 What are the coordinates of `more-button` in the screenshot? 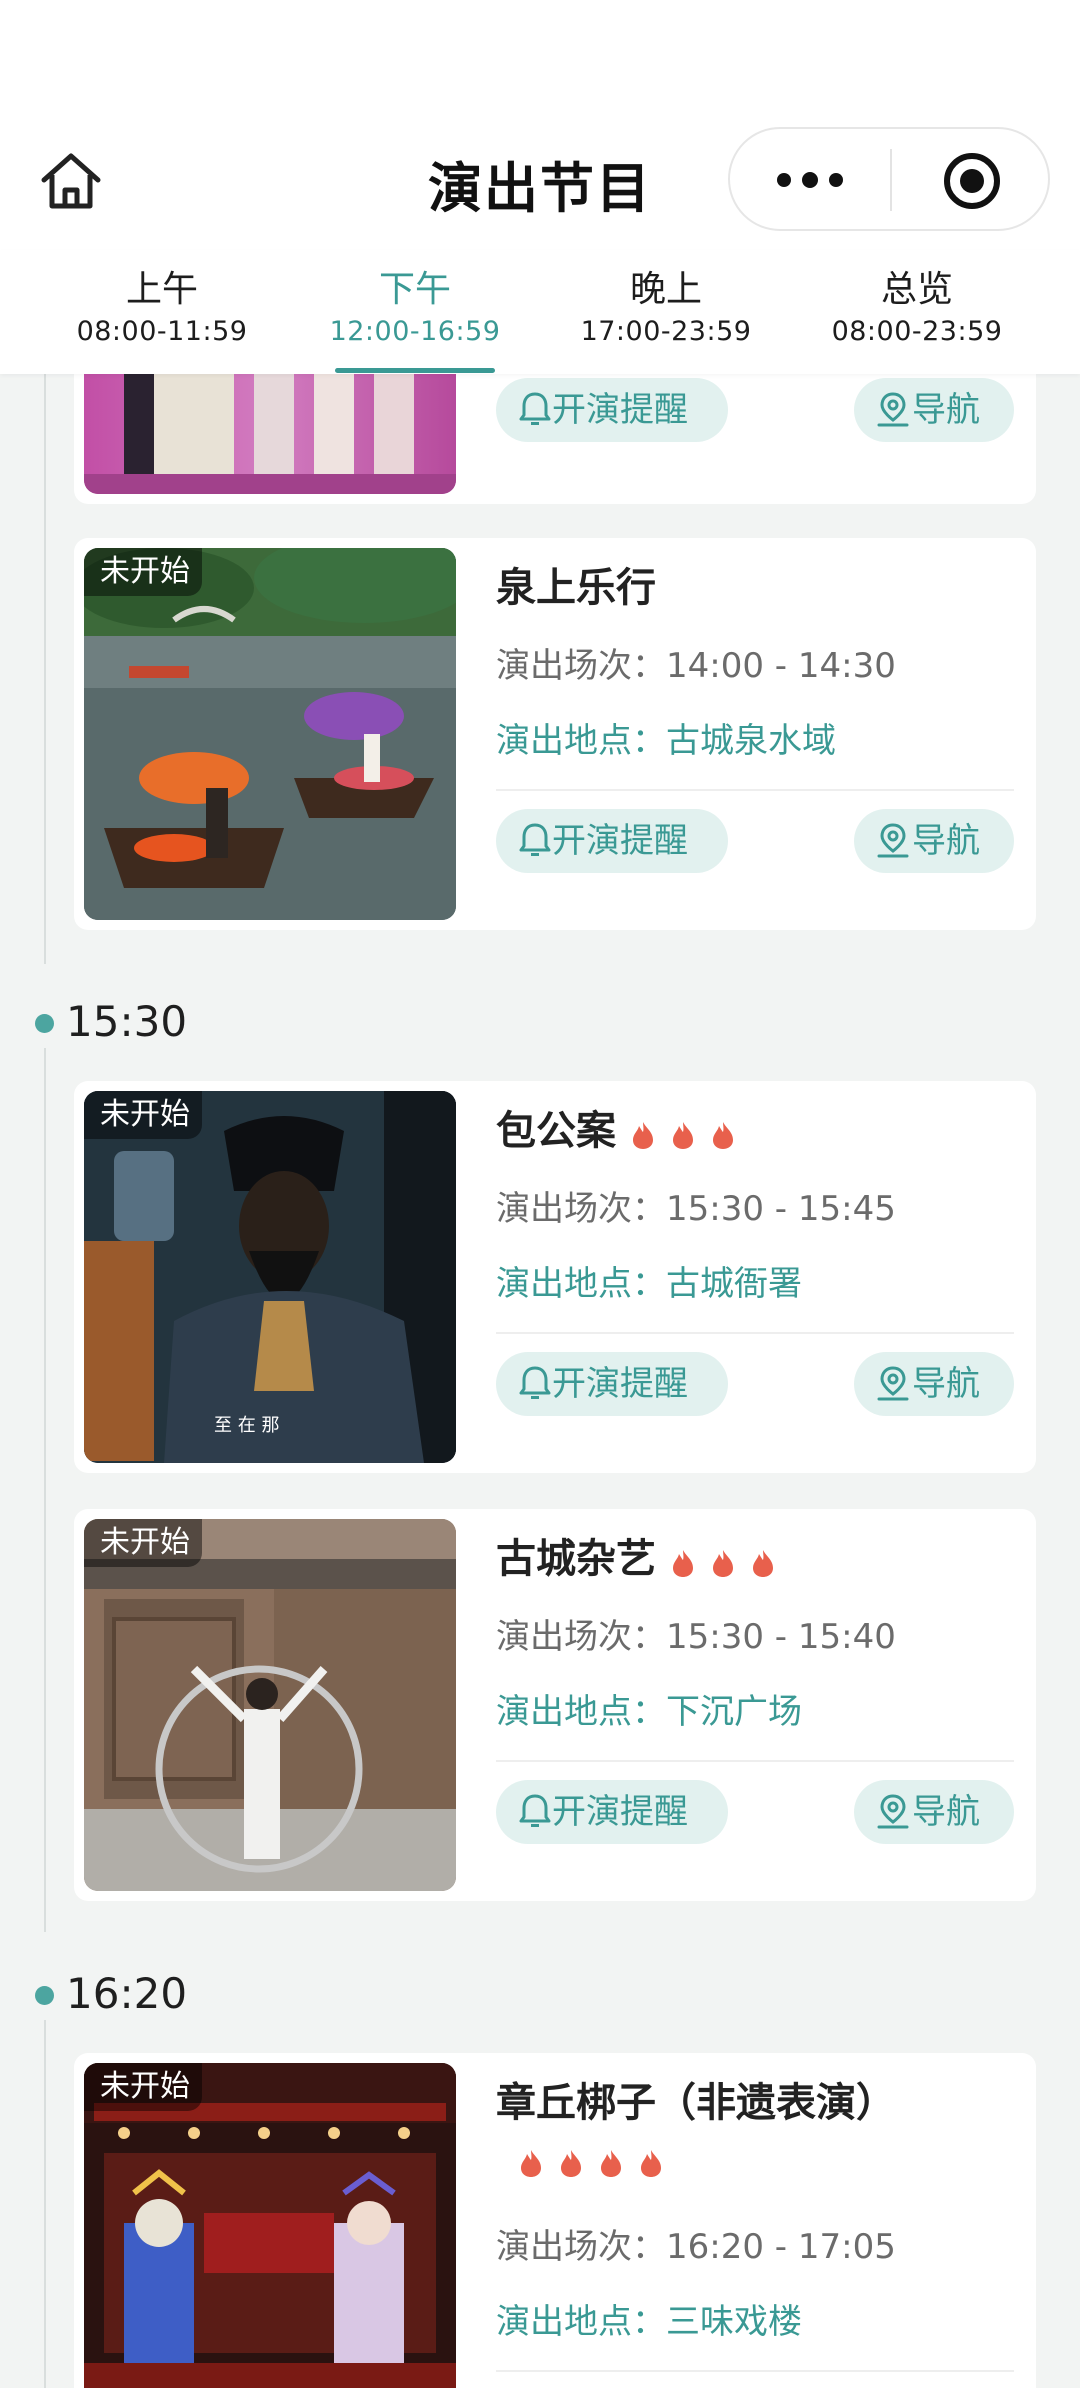 It's located at (810, 180).